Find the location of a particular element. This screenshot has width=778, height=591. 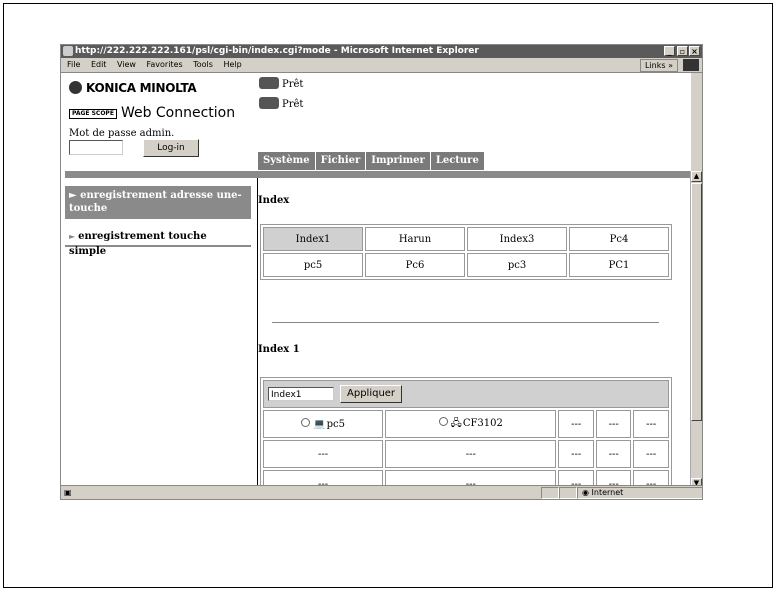

tab-lecture: Lecture is located at coordinates (457, 161).